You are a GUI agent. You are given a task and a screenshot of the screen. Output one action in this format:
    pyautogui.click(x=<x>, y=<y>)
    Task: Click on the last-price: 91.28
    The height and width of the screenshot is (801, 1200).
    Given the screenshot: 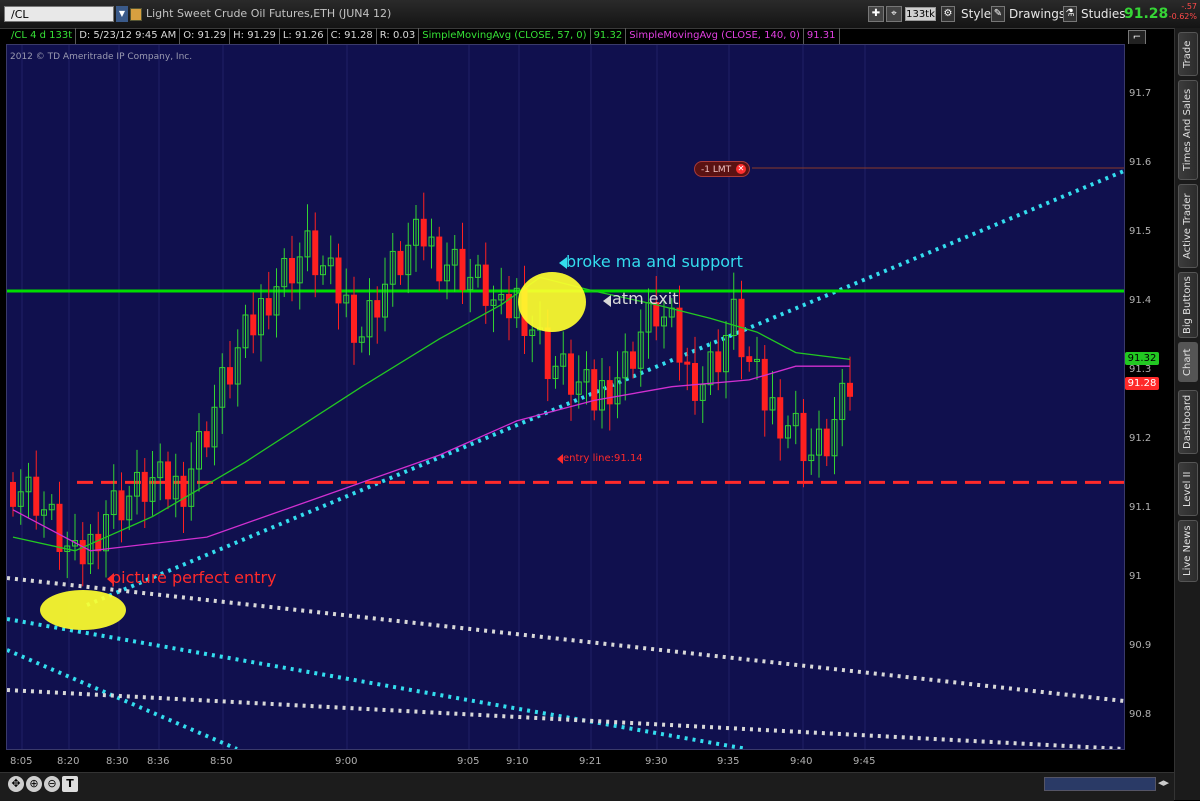 What is the action you would take?
    pyautogui.click(x=1146, y=14)
    